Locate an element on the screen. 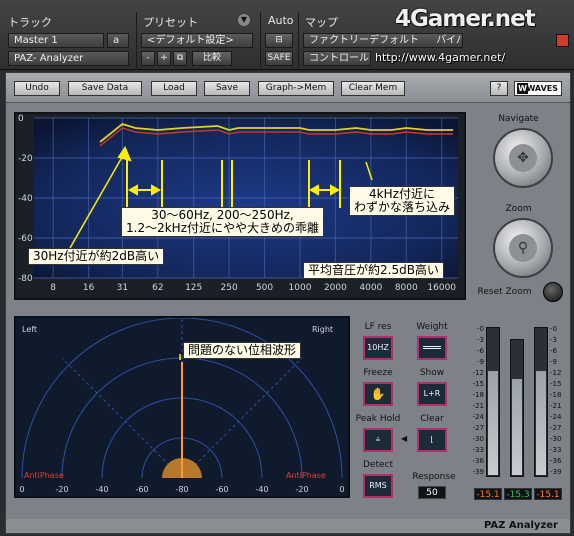 This screenshot has width=574, height=536. track-name: Master 1 is located at coordinates (36, 40).